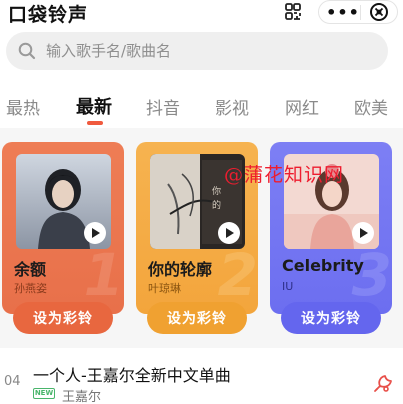 Image resolution: width=403 pixels, height=404 pixels. What do you see at coordinates (383, 383) in the screenshot?
I see `ringtone-icon` at bounding box center [383, 383].